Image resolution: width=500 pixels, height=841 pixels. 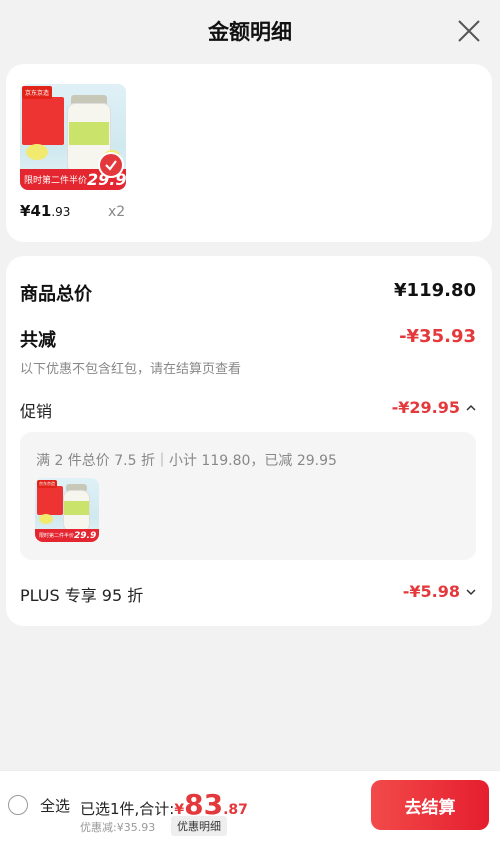 What do you see at coordinates (117, 212) in the screenshot?
I see `item-quantity: x2` at bounding box center [117, 212].